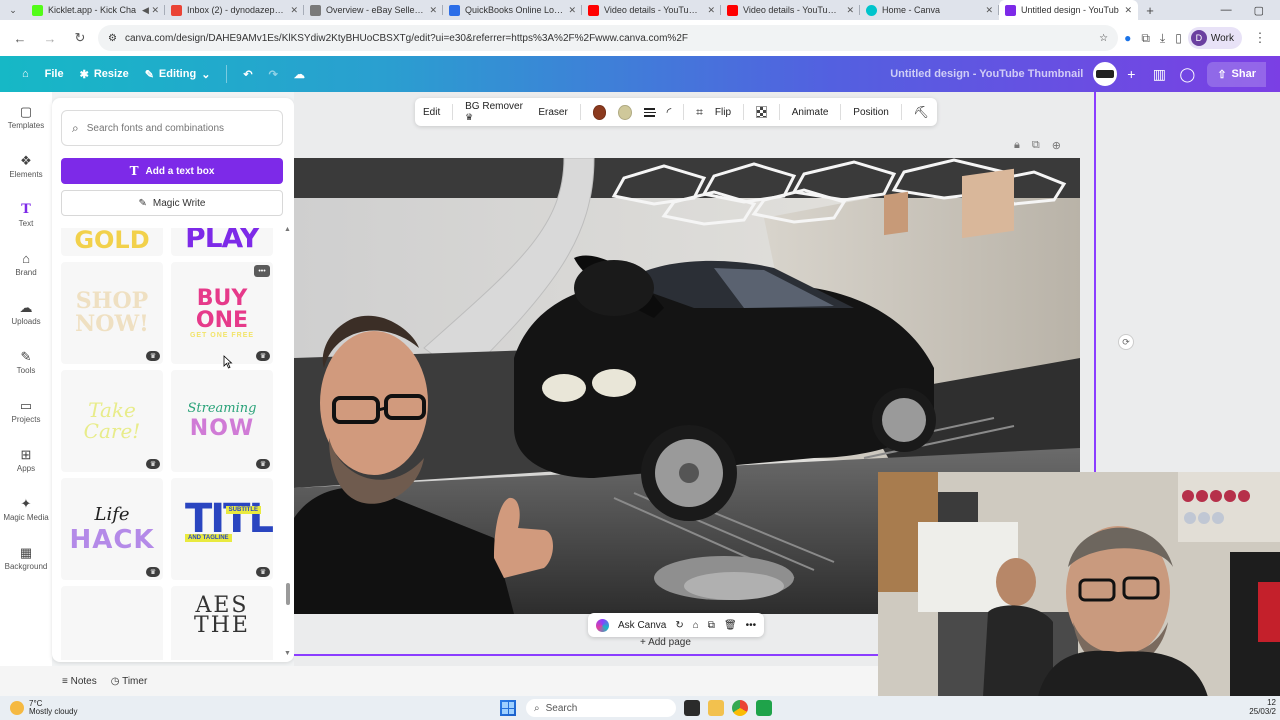 The height and width of the screenshot is (720, 1280). What do you see at coordinates (112, 421) in the screenshot?
I see `text-preset-take-care: Take Care! ♛` at bounding box center [112, 421].